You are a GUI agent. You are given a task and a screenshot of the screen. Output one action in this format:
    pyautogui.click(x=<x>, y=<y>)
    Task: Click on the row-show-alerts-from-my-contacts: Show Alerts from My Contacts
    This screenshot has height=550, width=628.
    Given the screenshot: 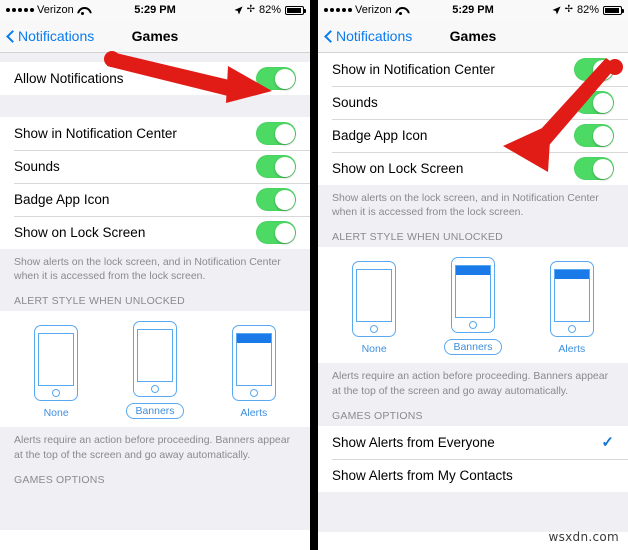 What is the action you would take?
    pyautogui.click(x=473, y=475)
    